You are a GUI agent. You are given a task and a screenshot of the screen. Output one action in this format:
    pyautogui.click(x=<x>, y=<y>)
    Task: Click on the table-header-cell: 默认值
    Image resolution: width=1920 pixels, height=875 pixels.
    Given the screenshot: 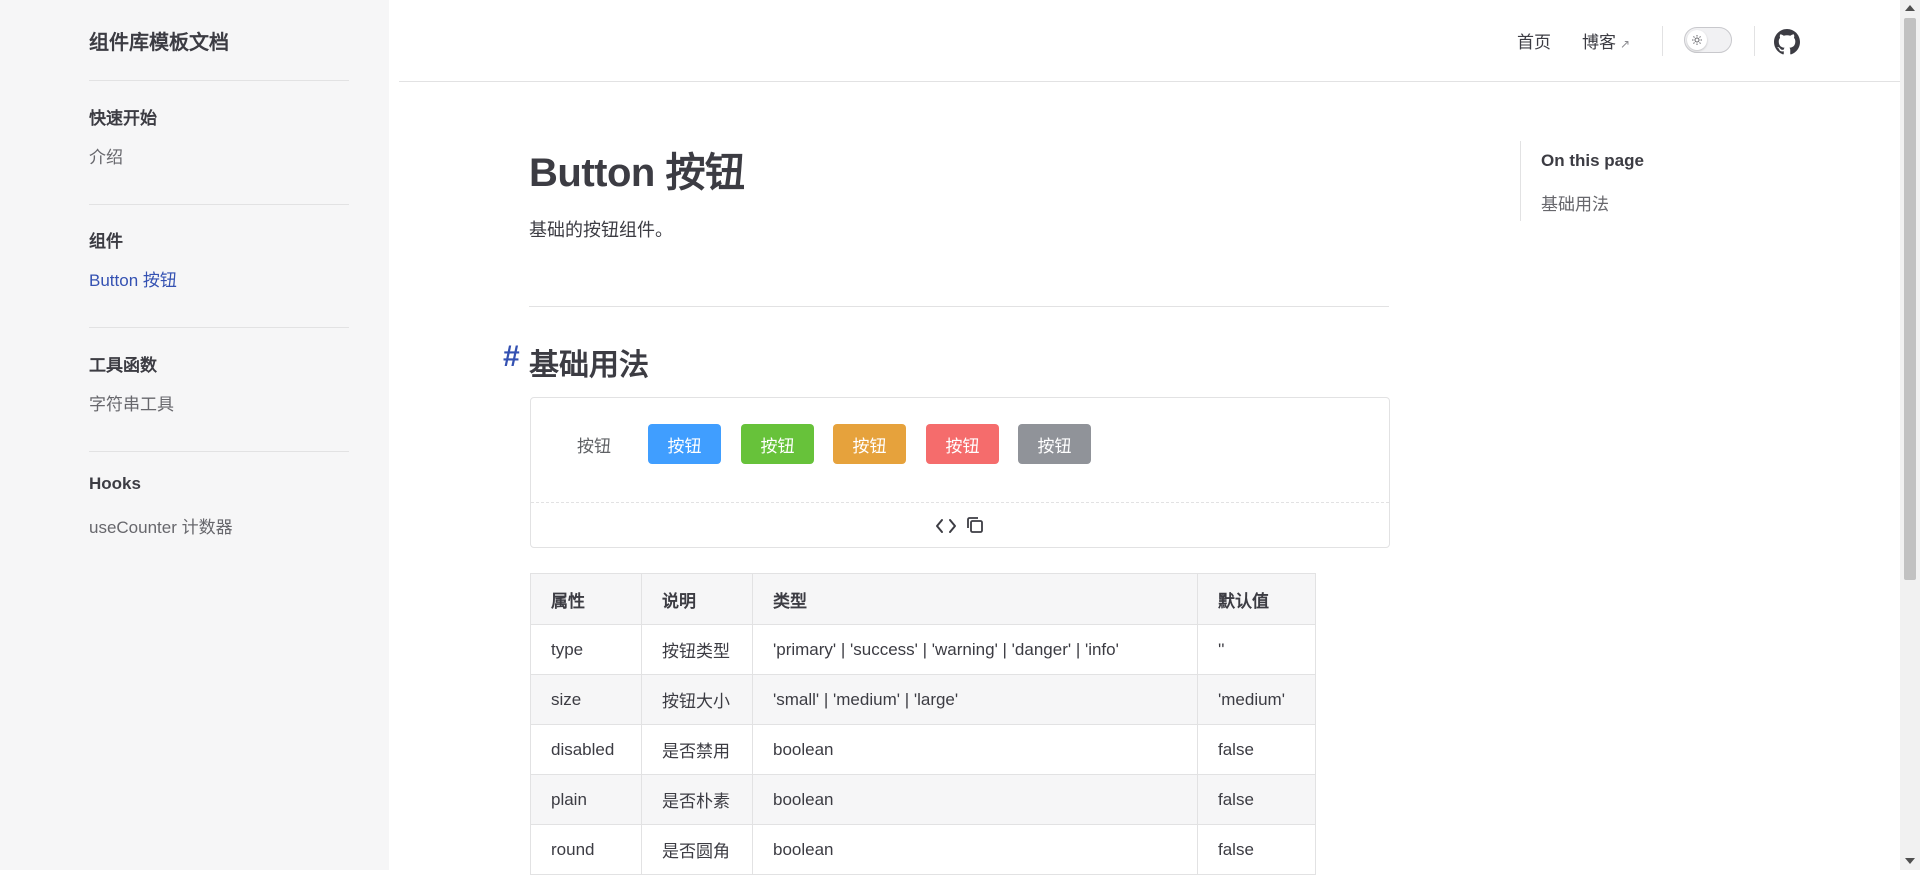 What is the action you would take?
    pyautogui.click(x=1256, y=599)
    